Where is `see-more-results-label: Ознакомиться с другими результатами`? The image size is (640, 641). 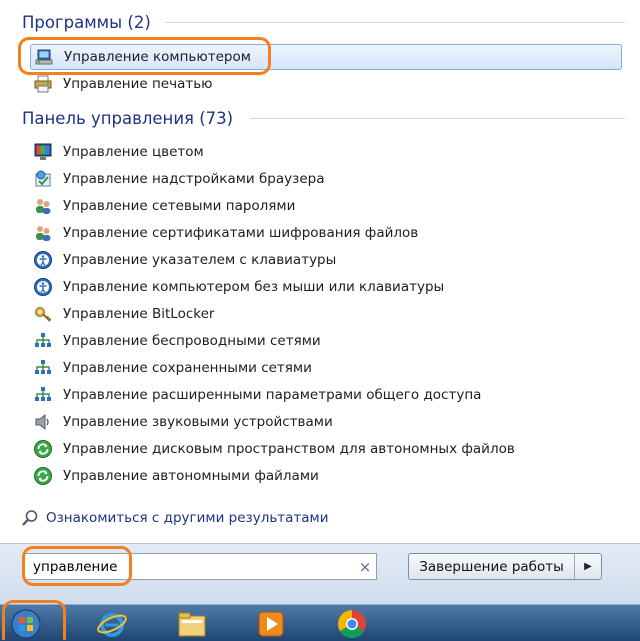 see-more-results-label: Ознакомиться с другими результатами is located at coordinates (187, 518).